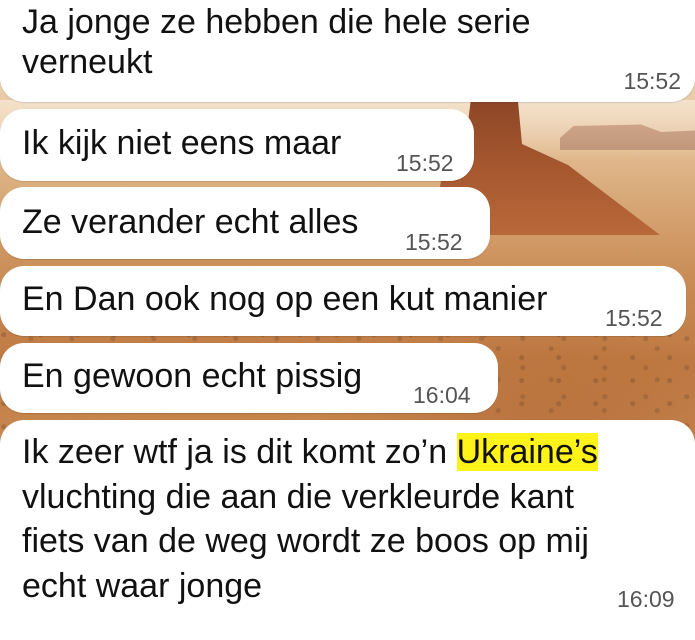  I want to click on incoming-message-bubble: Ze verander echt alles 15:52, so click(245, 223).